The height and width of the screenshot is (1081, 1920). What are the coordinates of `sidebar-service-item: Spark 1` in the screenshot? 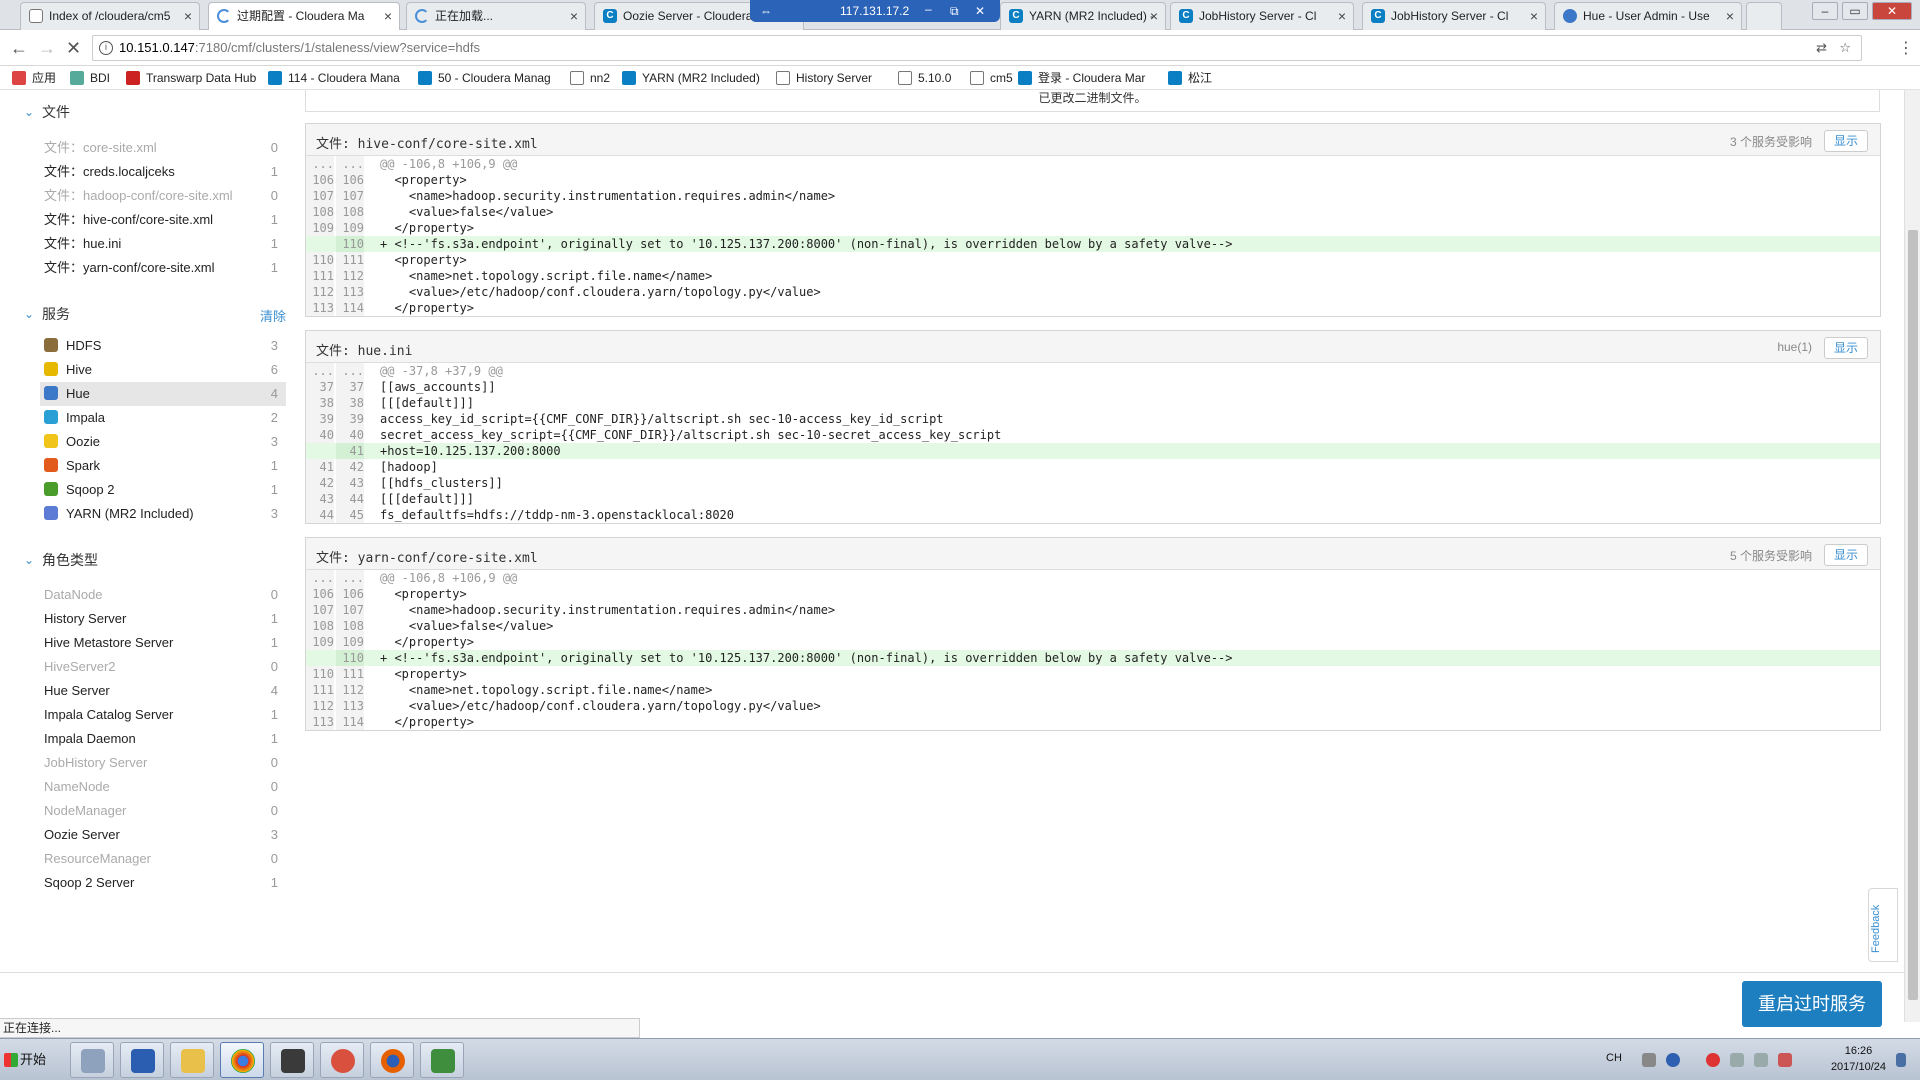 It's located at (163, 466).